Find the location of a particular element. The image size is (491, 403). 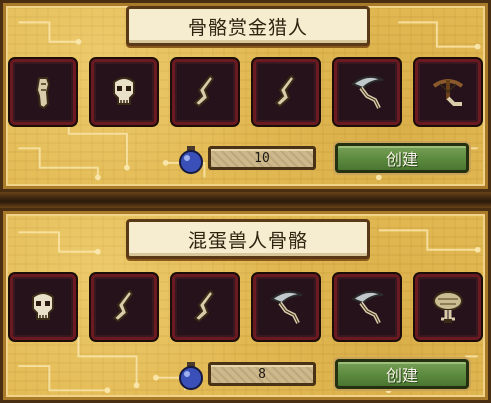

bone-key-icon is located at coordinates (43, 93).